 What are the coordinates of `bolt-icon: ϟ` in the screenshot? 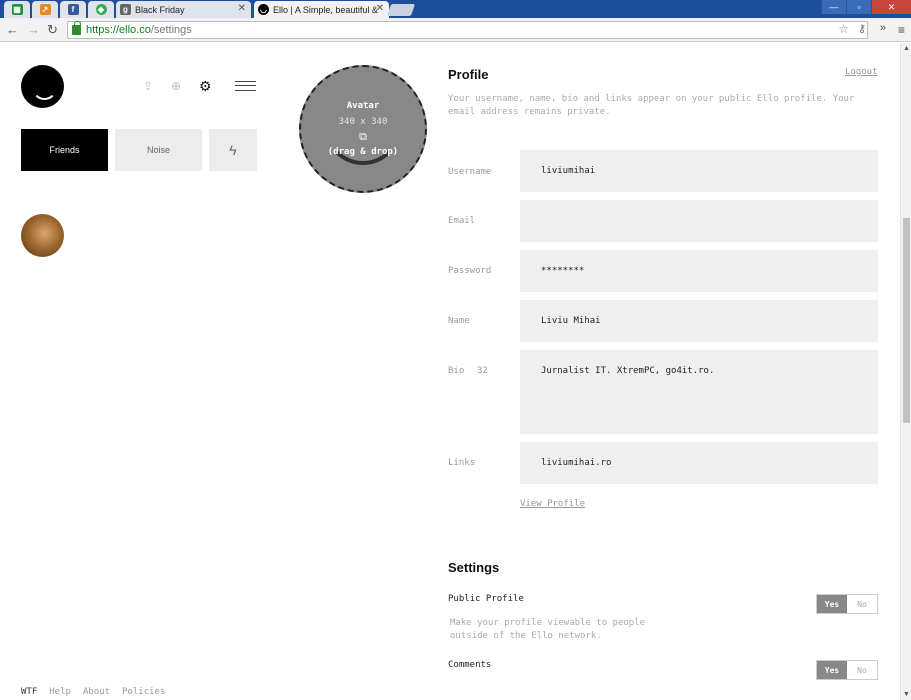 It's located at (233, 150).